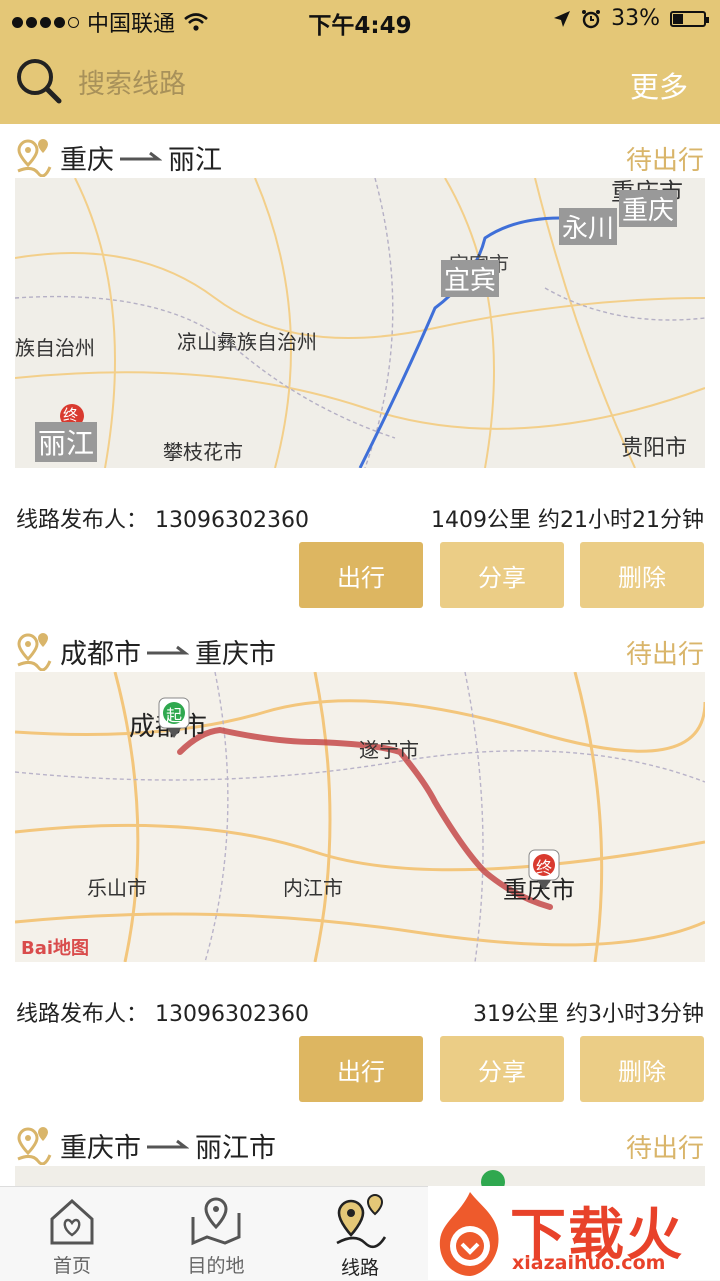  What do you see at coordinates (247, 342) in the screenshot?
I see `map-label: 凉山彝族自治州` at bounding box center [247, 342].